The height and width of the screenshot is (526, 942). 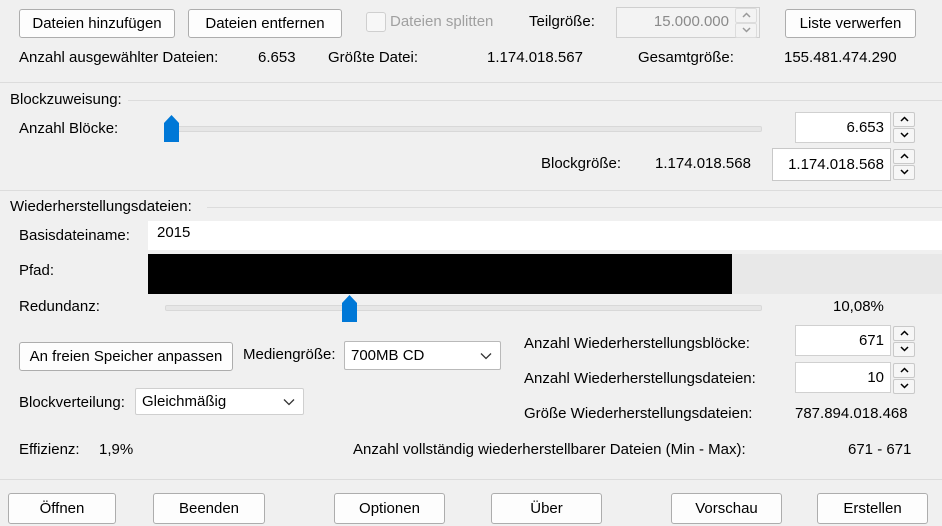 I want to click on redundancy-slider-track, so click(x=463, y=308).